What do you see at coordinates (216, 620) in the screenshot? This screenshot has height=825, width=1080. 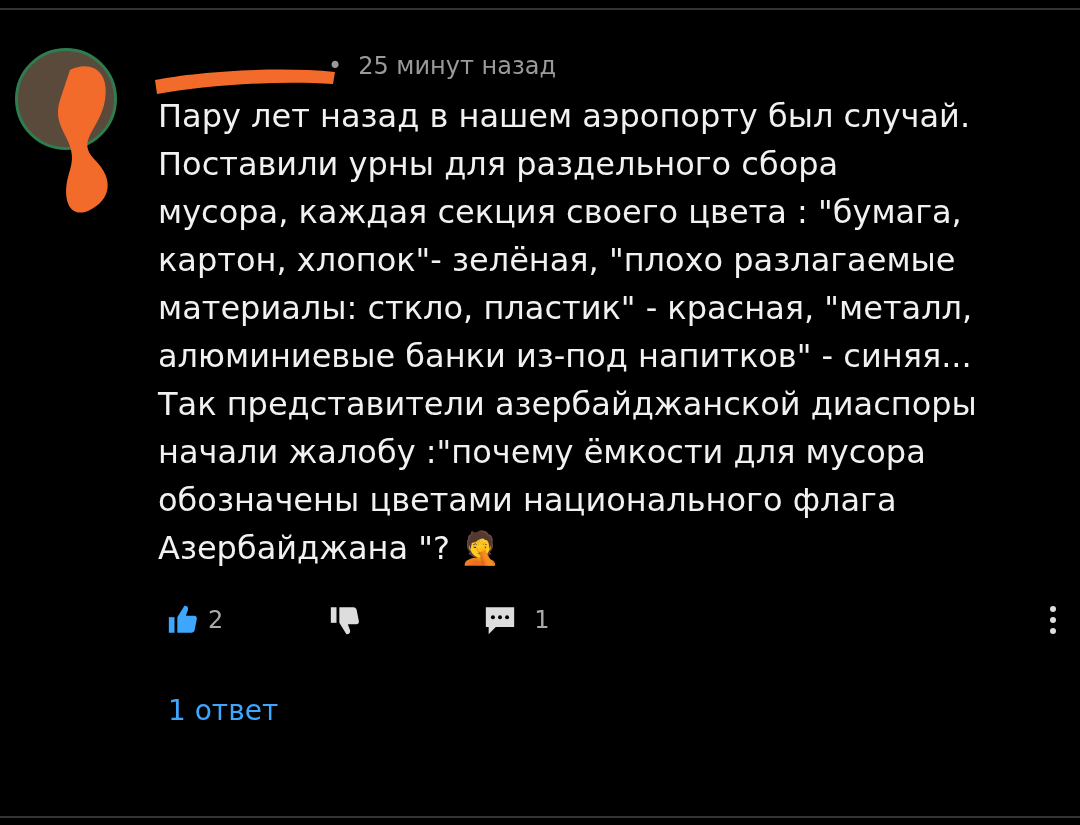 I see `like-count: 2` at bounding box center [216, 620].